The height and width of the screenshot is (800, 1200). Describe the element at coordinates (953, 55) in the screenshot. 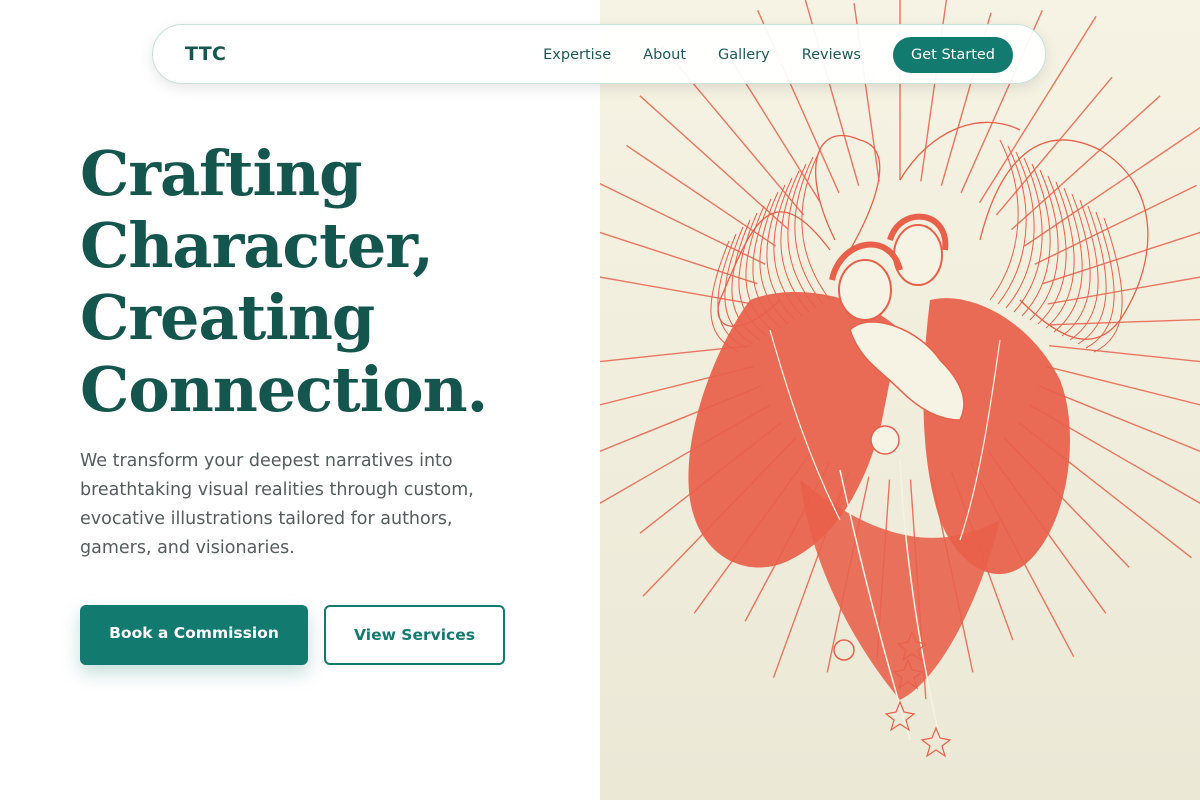

I see `get-started-button: Get Started` at that location.